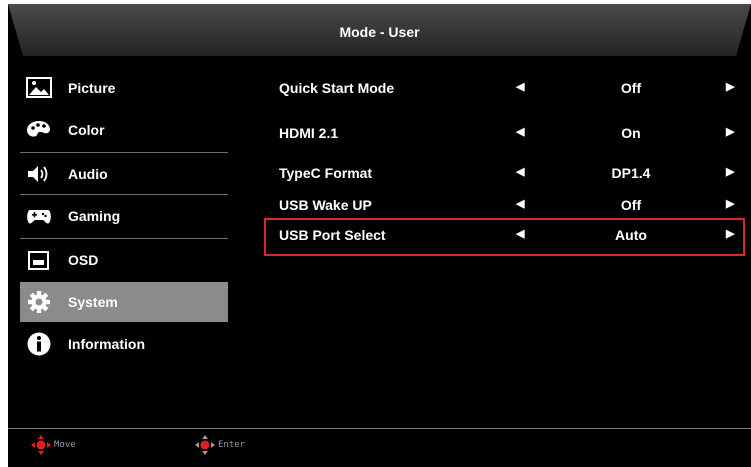 This screenshot has height=467, width=751. I want to click on gamepad-icon, so click(39, 217).